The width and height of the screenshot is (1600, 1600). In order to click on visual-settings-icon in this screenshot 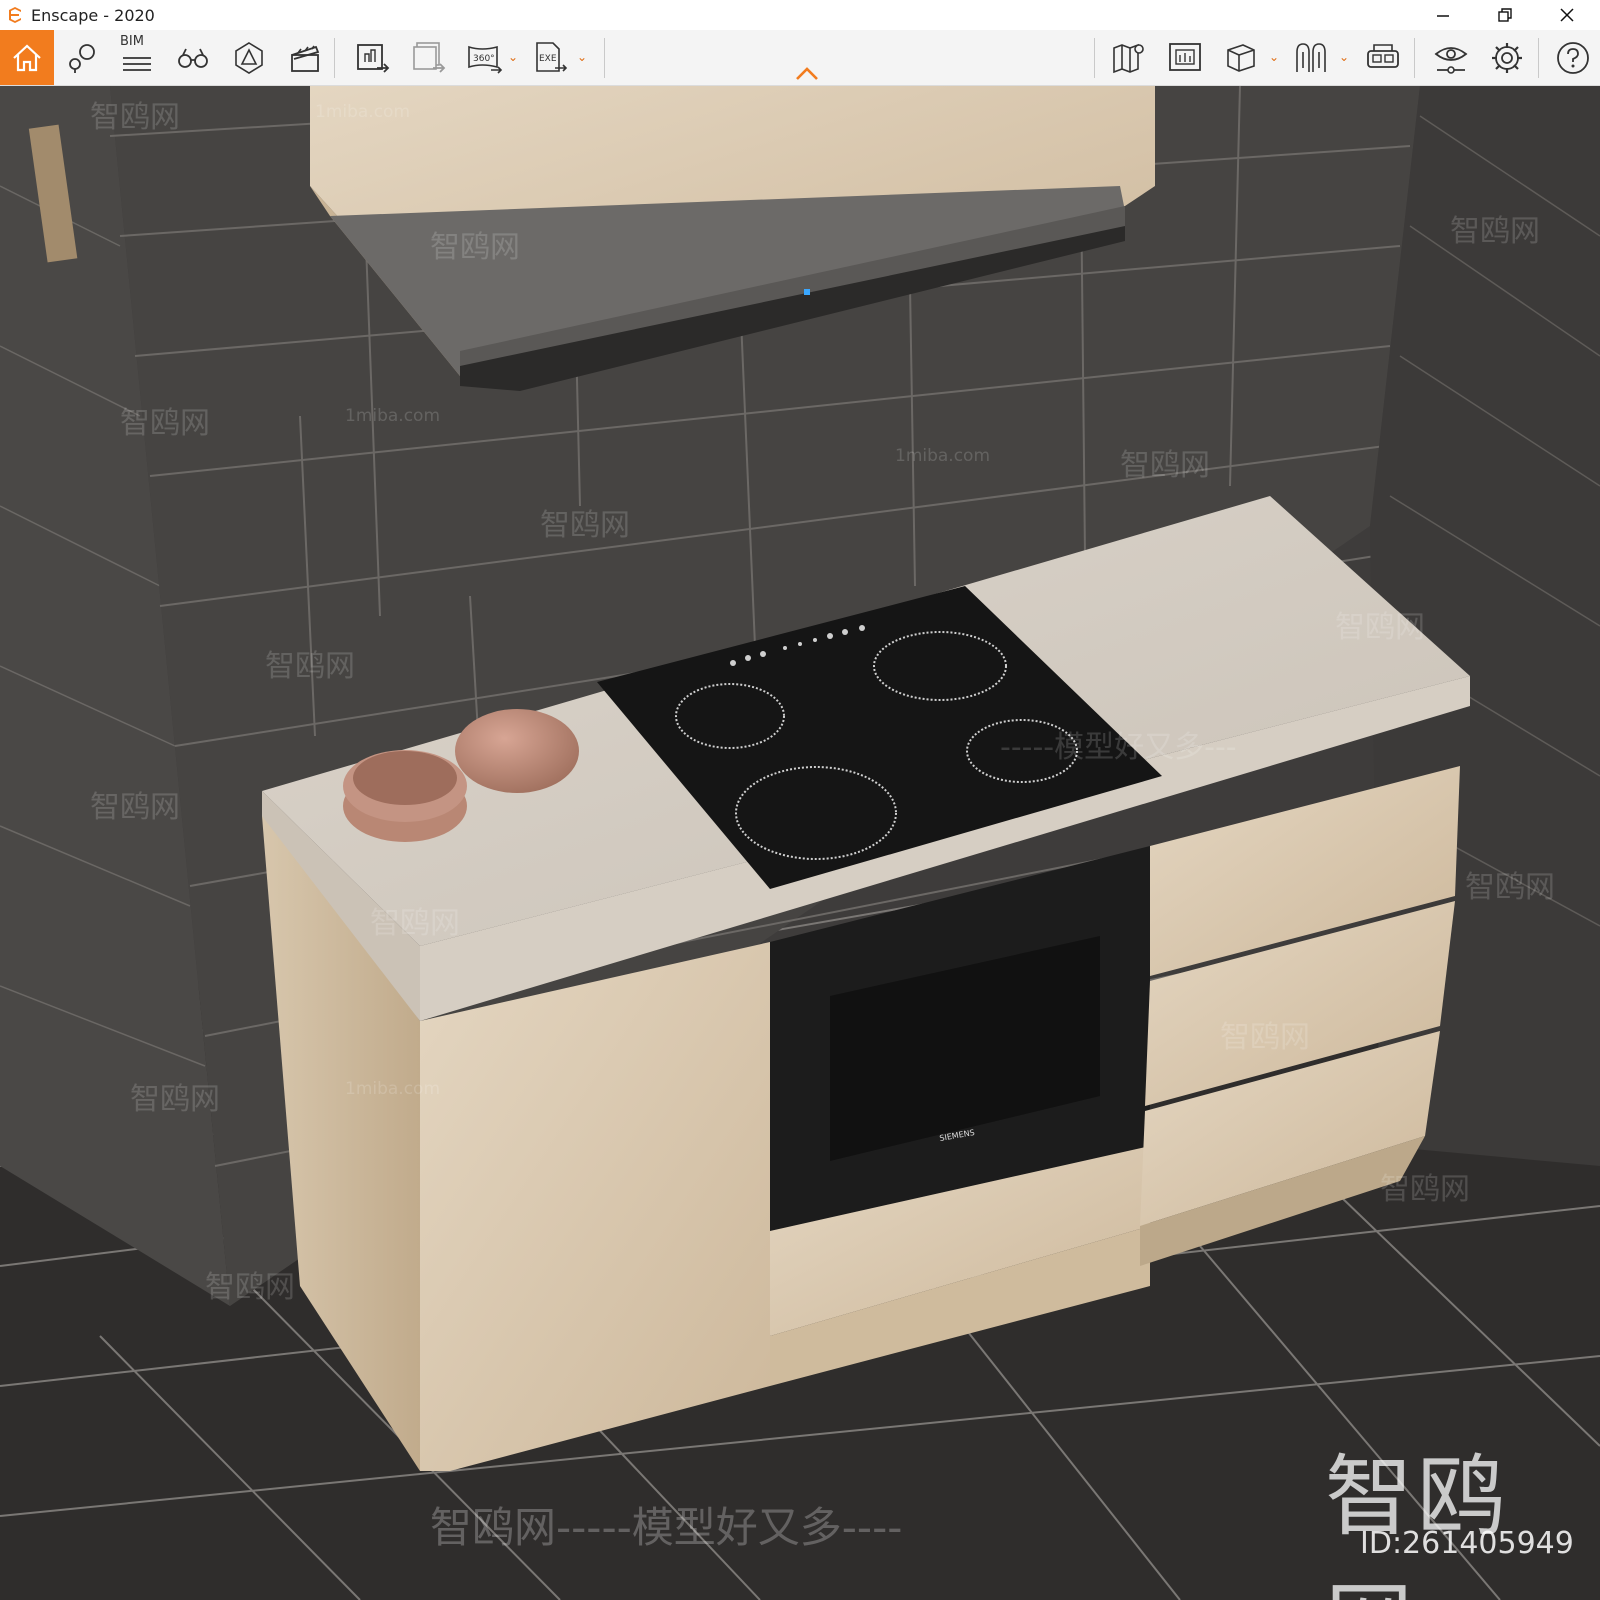, I will do `click(1451, 60)`.